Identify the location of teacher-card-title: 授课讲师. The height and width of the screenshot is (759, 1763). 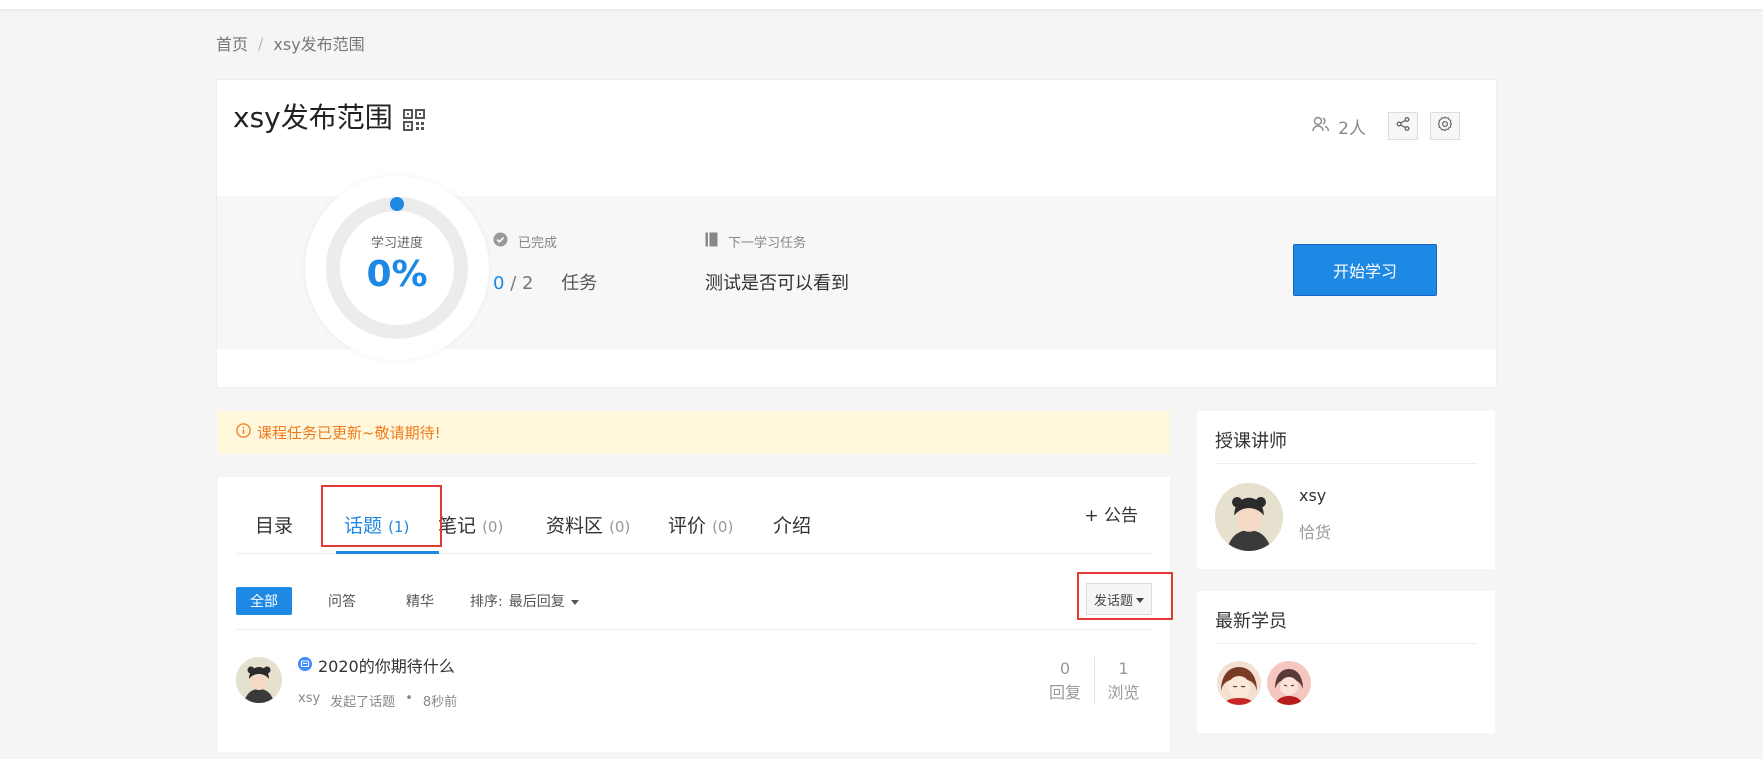
(1251, 441).